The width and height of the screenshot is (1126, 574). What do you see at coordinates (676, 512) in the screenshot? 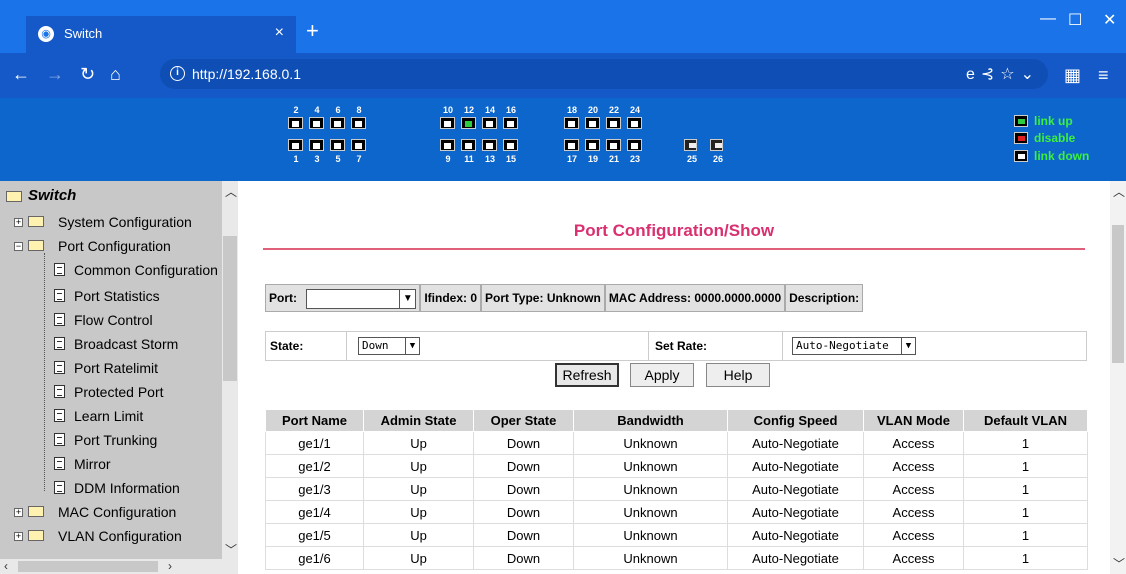
I see `table-row: ge1/4 Up Down Unknown Auto-Negotiate Access 1` at bounding box center [676, 512].